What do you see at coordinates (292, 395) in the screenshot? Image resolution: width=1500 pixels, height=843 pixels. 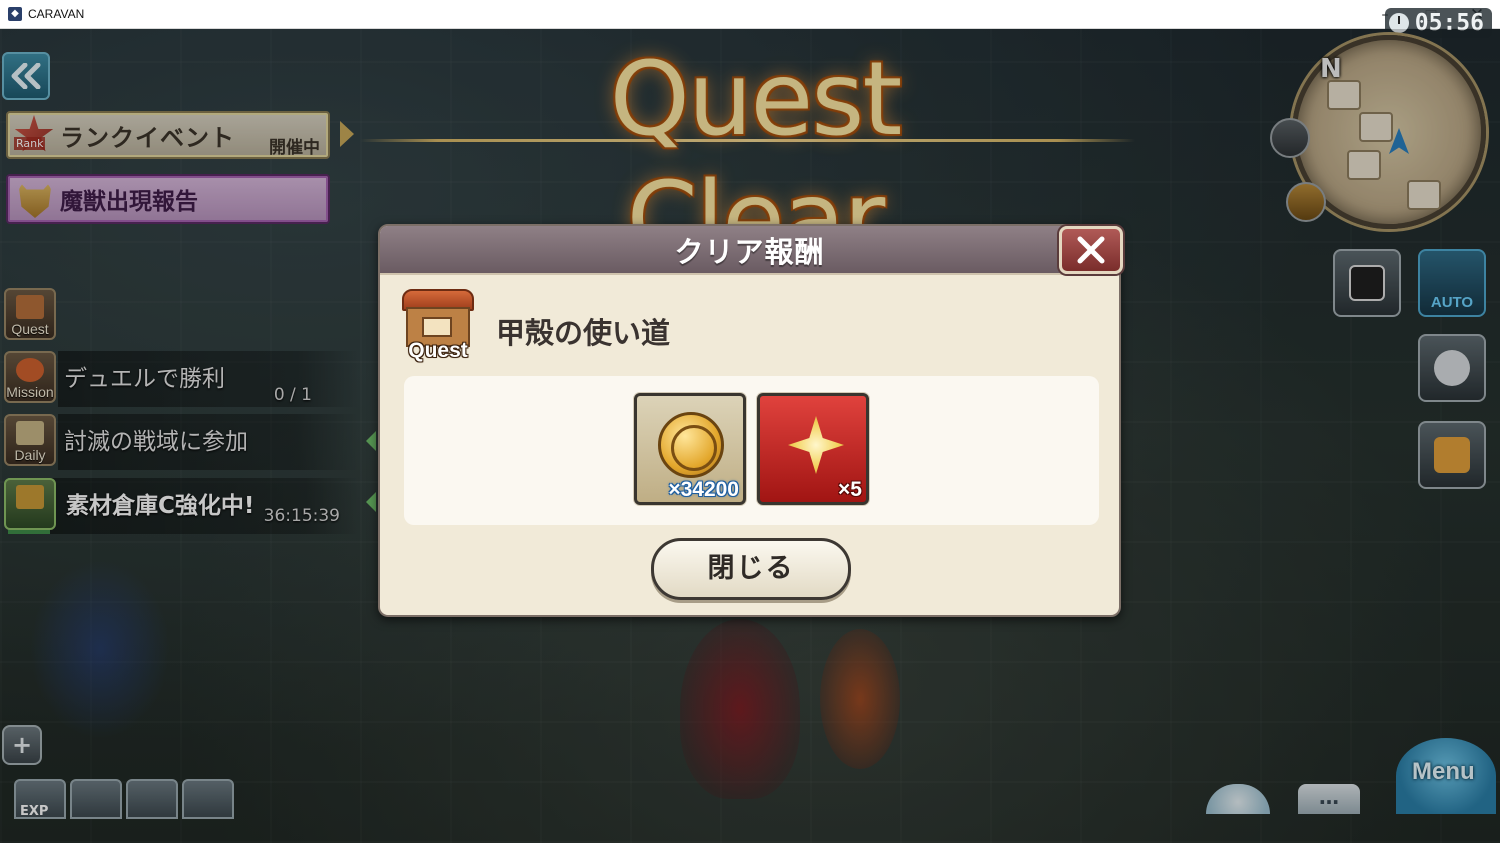 I see `mission-progress: 0 / 1` at bounding box center [292, 395].